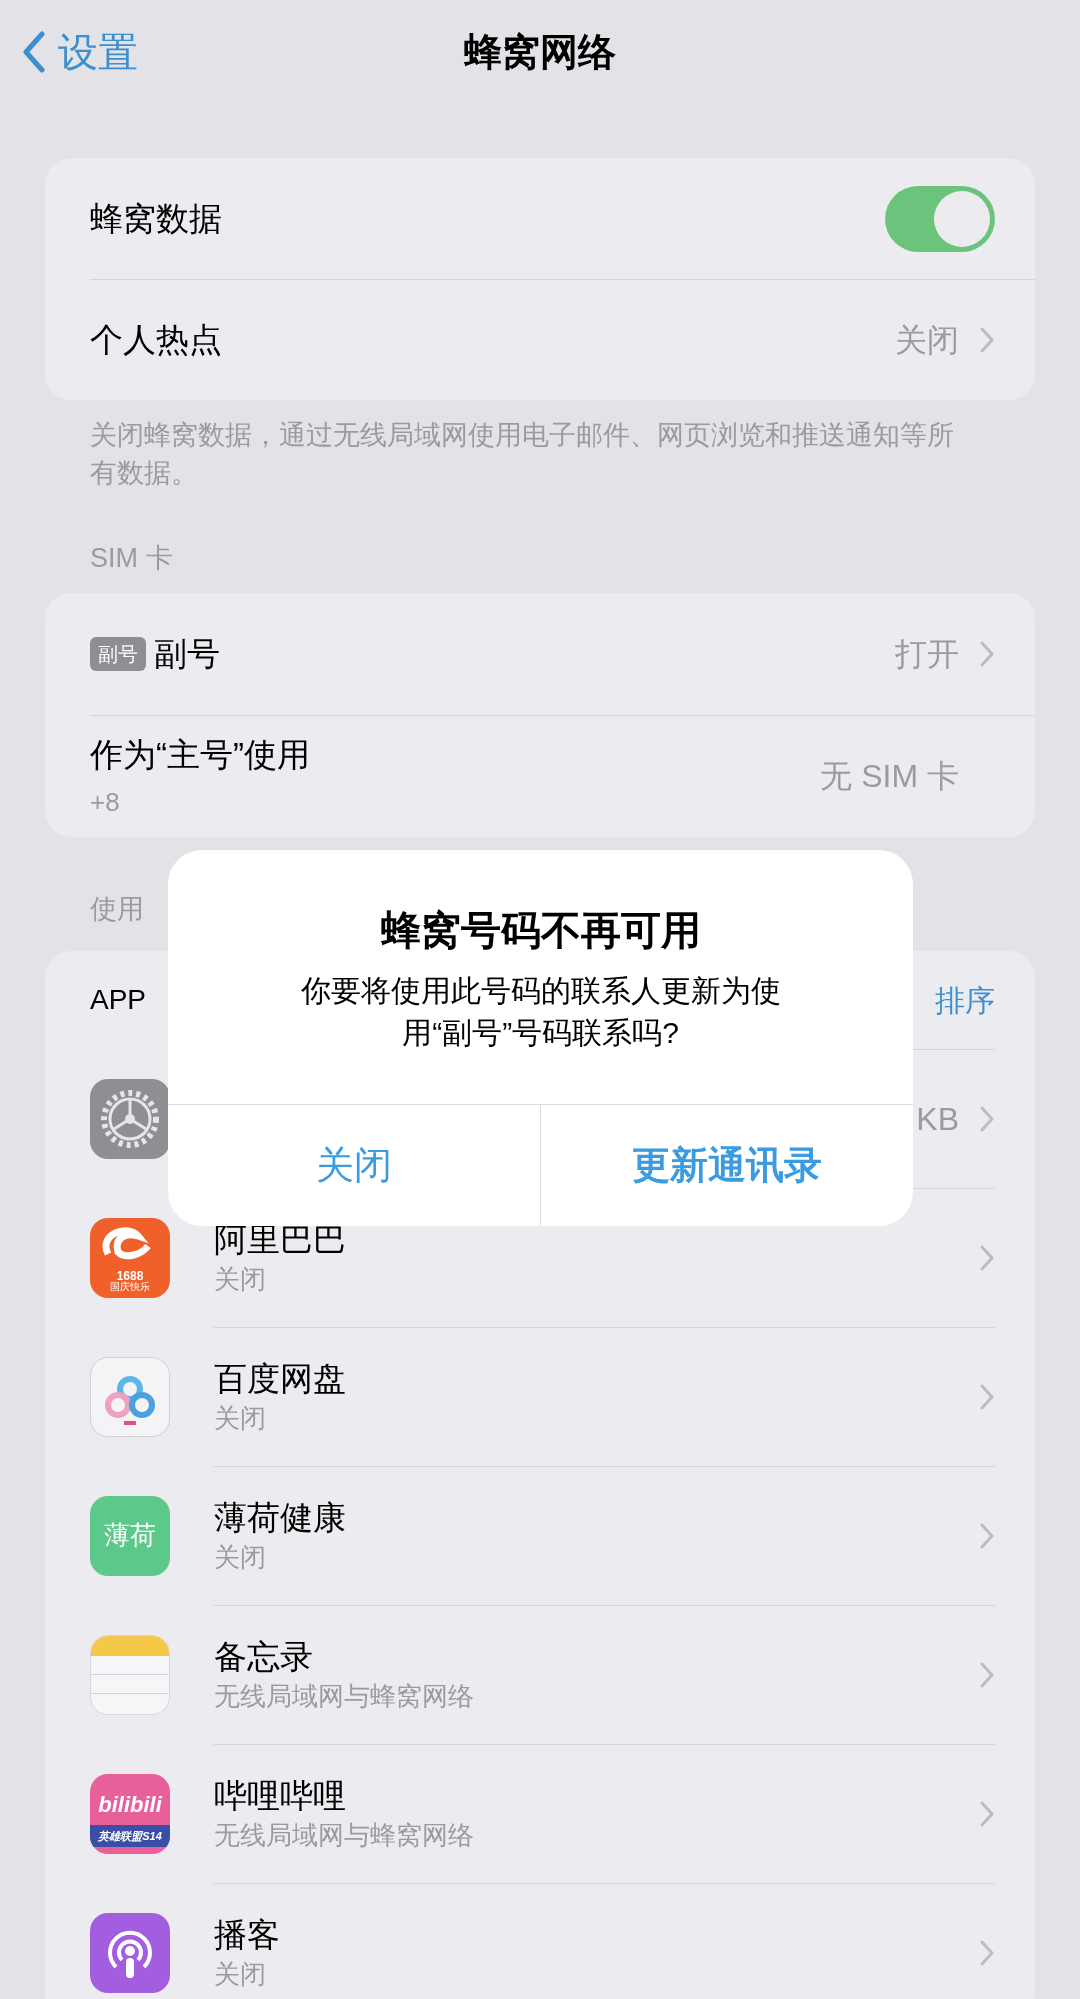 Image resolution: width=1080 pixels, height=1999 pixels. What do you see at coordinates (200, 754) in the screenshot?
I see `row-label: 作为“主号”使用` at bounding box center [200, 754].